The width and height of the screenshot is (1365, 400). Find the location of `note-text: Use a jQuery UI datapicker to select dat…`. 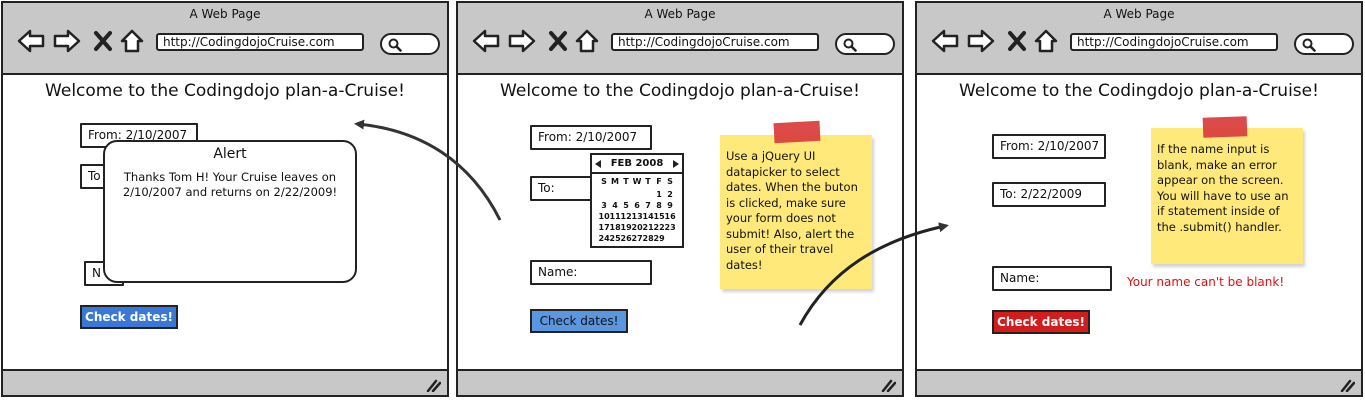

note-text: Use a jQuery UI datapicker to select dat… is located at coordinates (792, 210).